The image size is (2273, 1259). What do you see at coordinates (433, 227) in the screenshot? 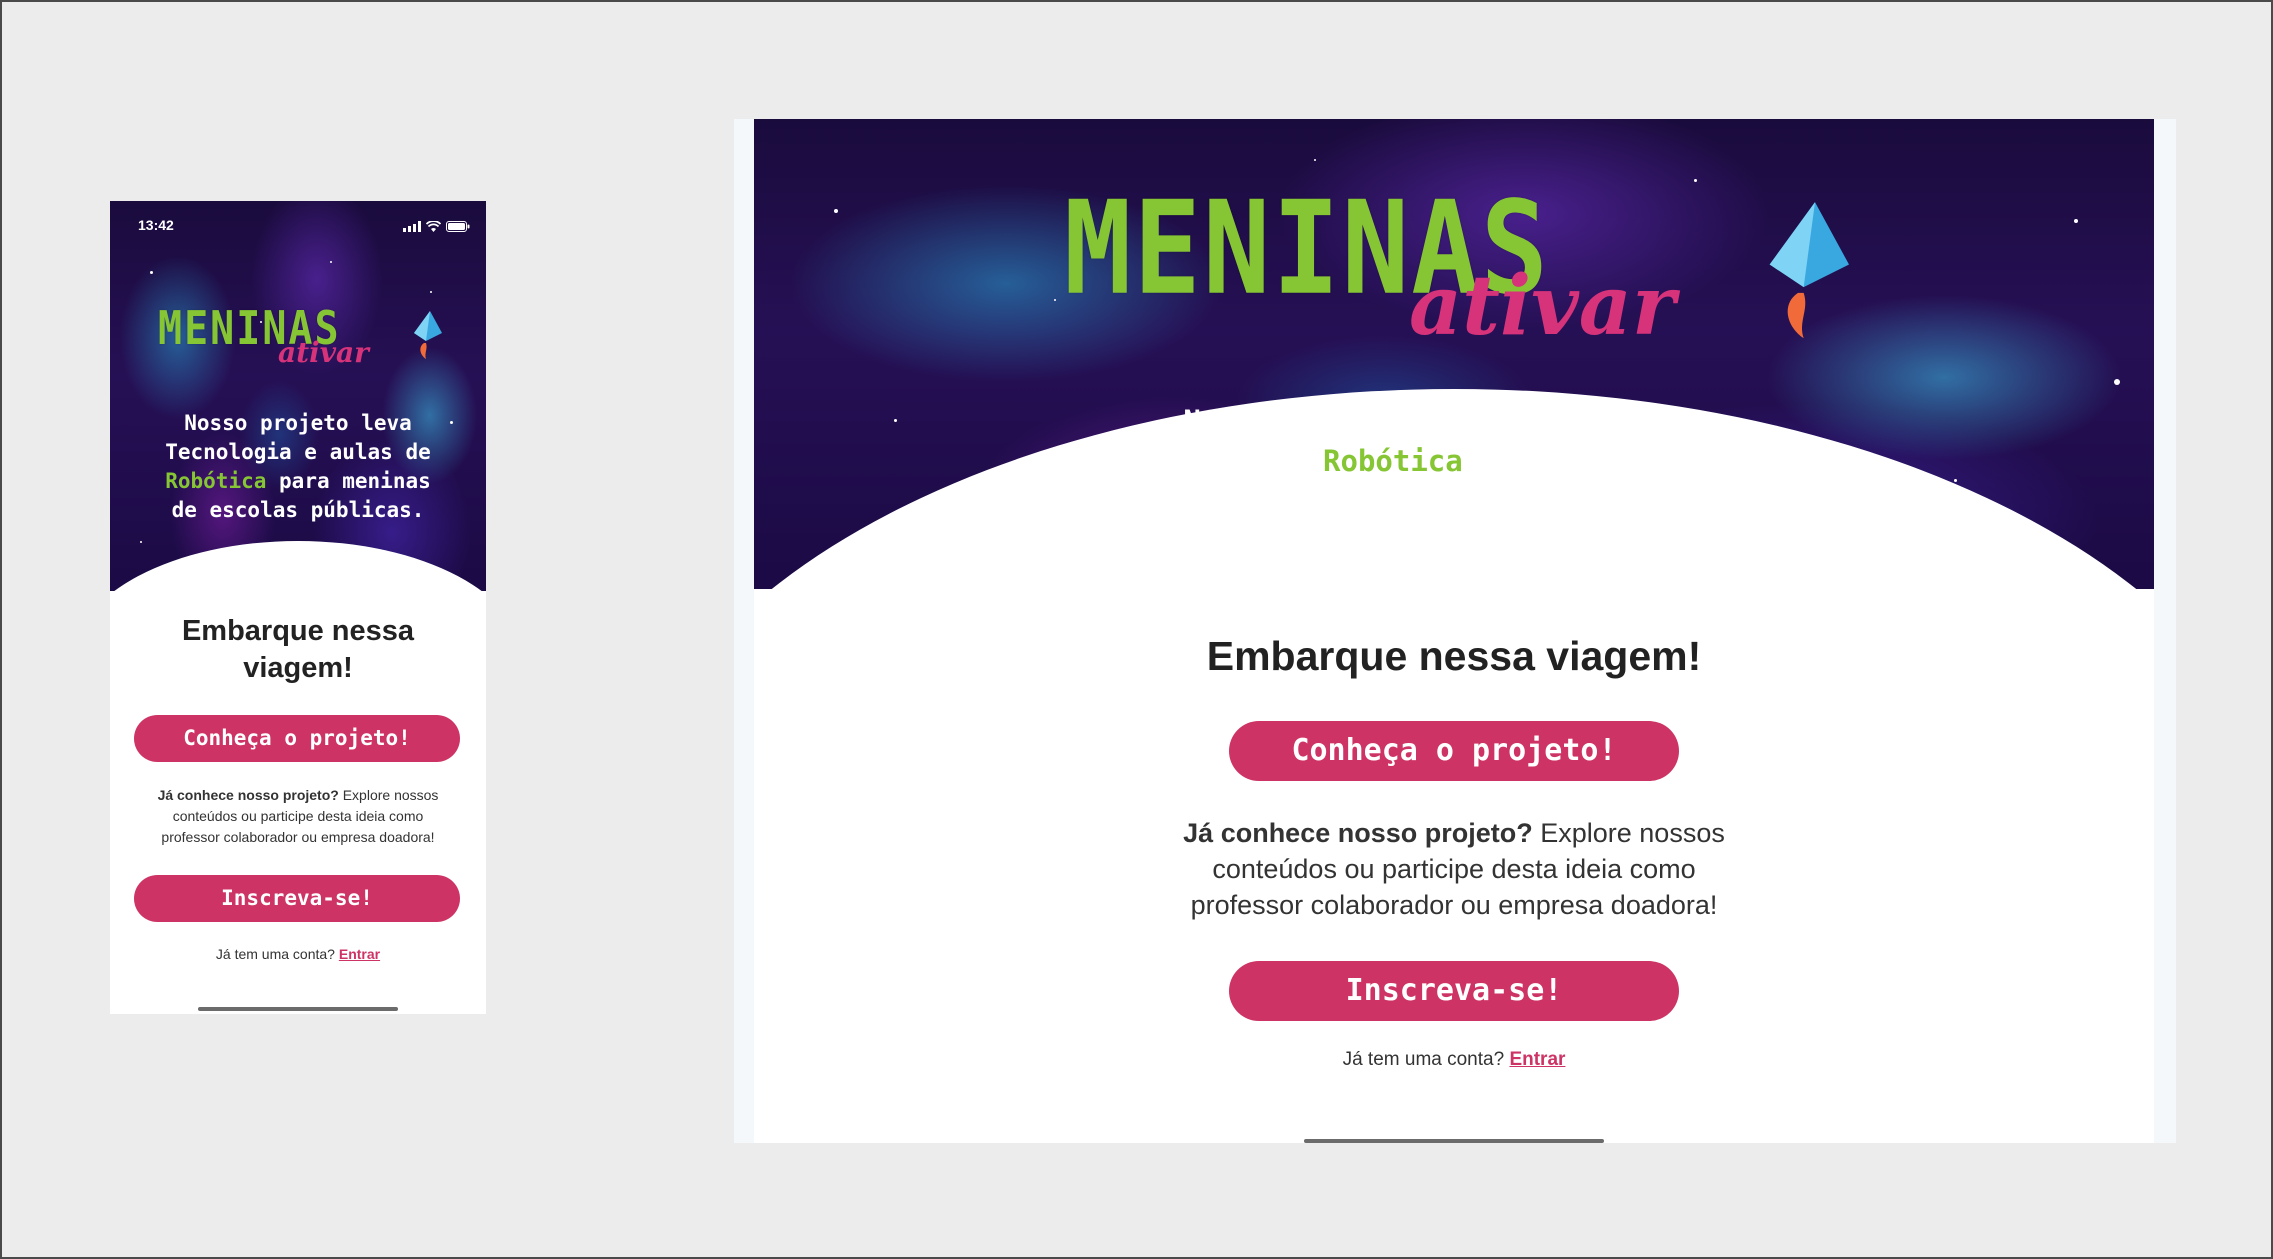
I see `wifi-icon` at bounding box center [433, 227].